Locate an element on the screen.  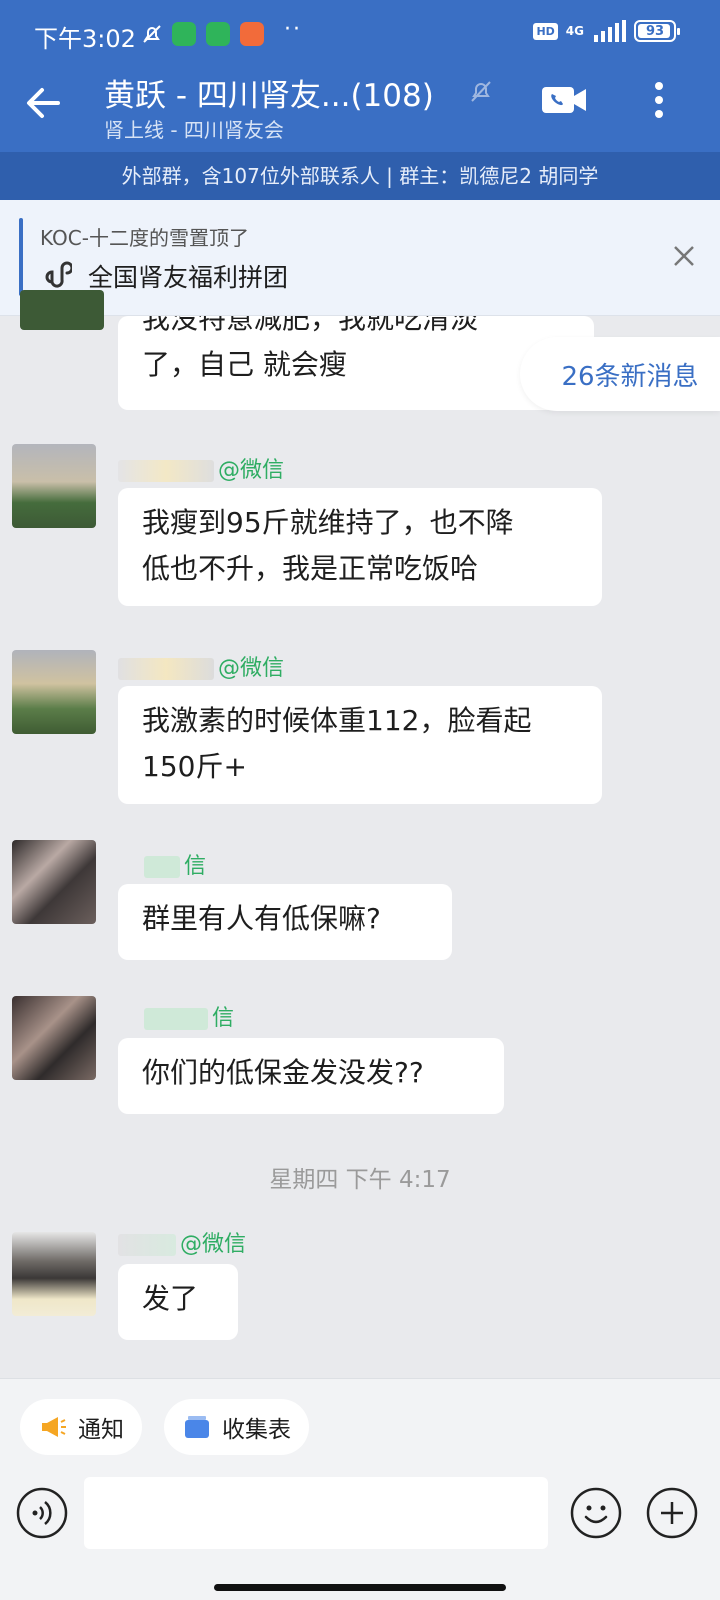
megaphone-icon is located at coordinates (54, 1427).